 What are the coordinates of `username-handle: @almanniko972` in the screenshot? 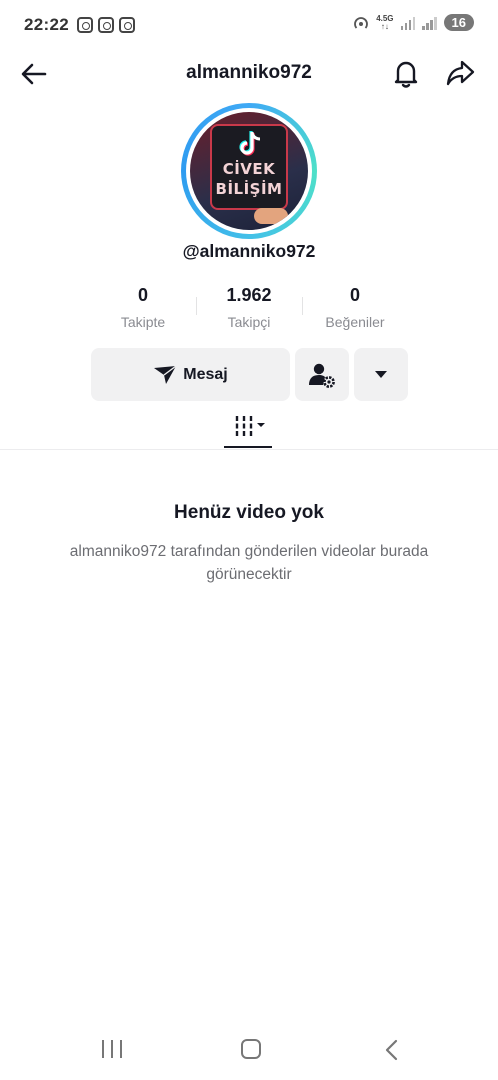 It's located at (249, 251).